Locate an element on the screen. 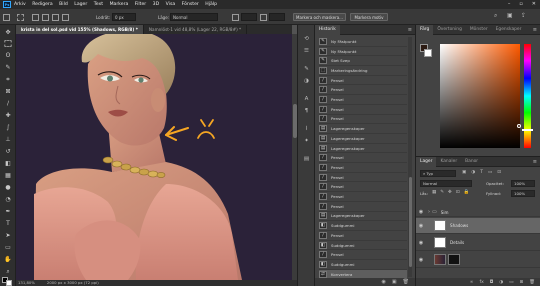 Image resolution: width=540 pixels, height=286 pixels. lock-transparent-icon: ▦ is located at coordinates (434, 192).